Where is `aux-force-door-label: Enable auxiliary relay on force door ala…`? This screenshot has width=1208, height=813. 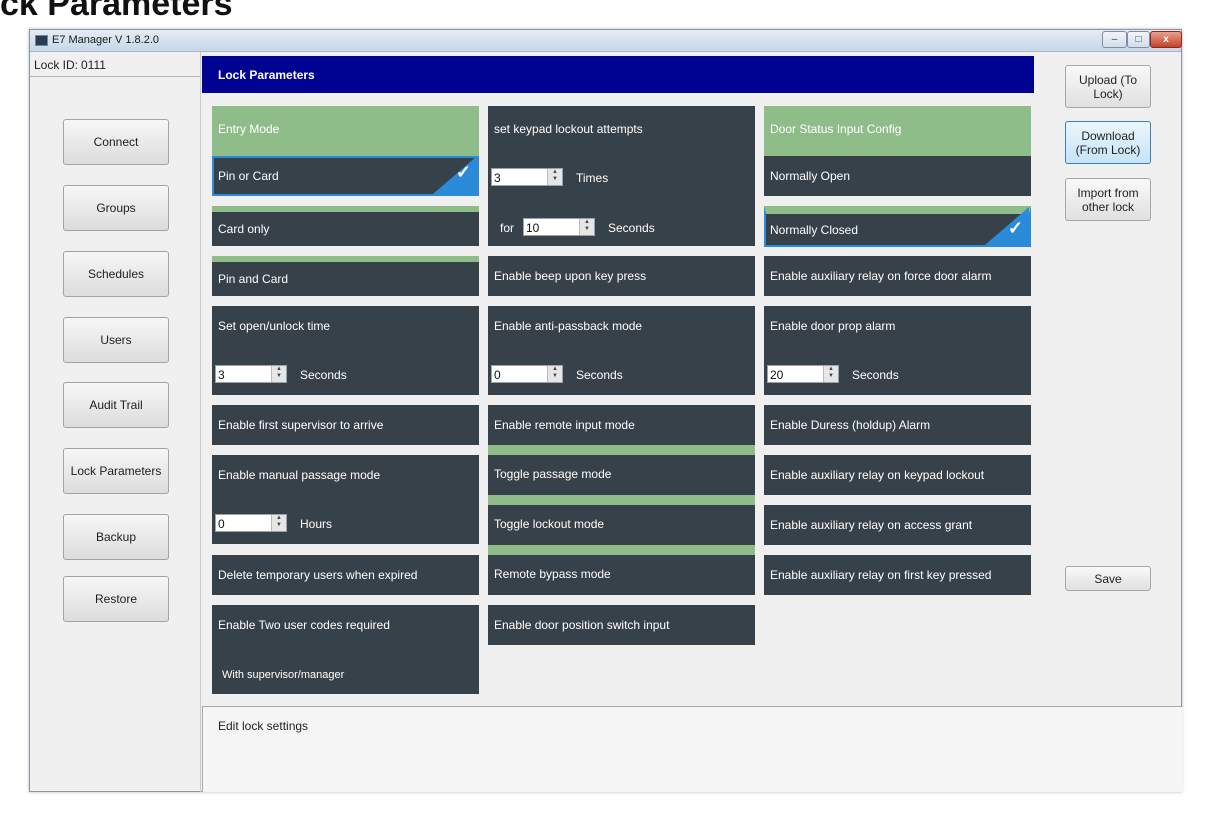 aux-force-door-label: Enable auxiliary relay on force door ala… is located at coordinates (881, 276).